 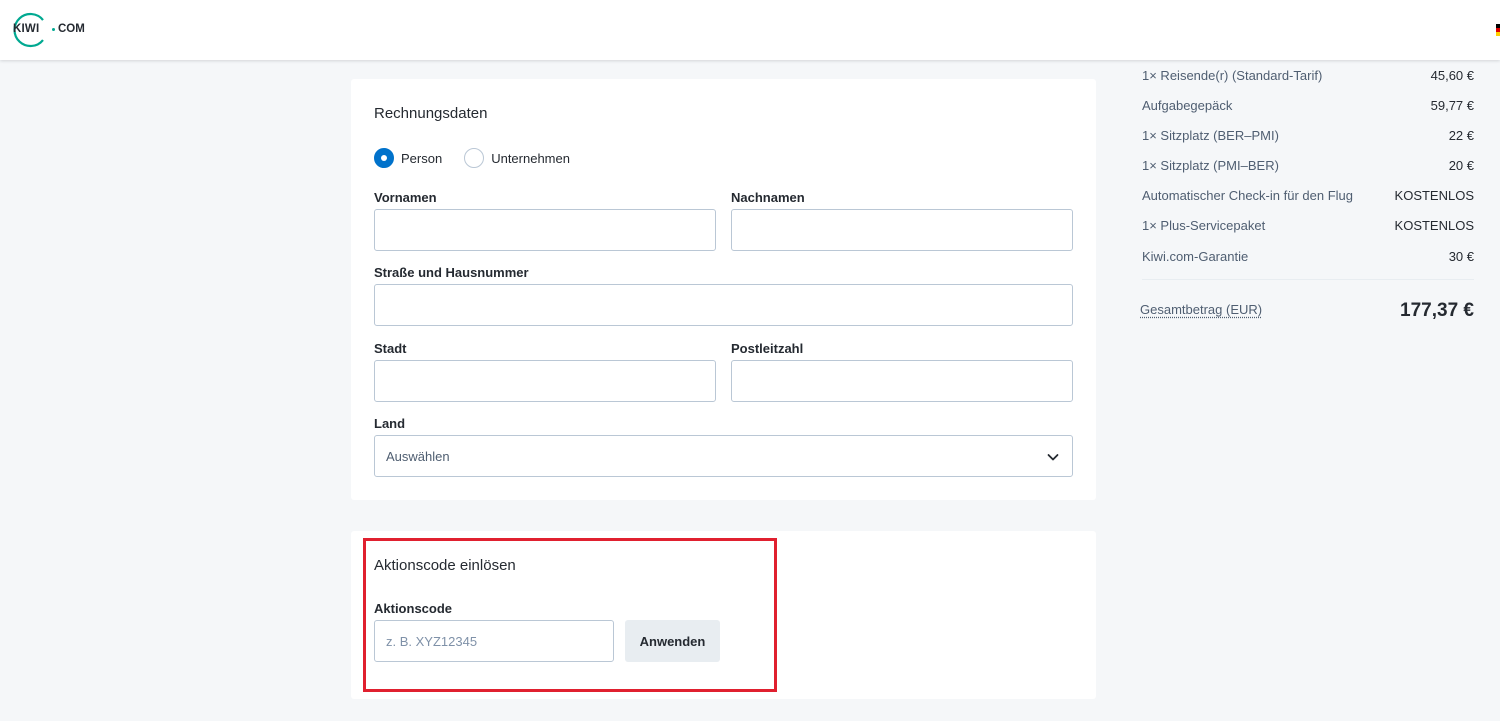 I want to click on summary-row: Aufgabegepäck 59,77 €, so click(x=1308, y=105).